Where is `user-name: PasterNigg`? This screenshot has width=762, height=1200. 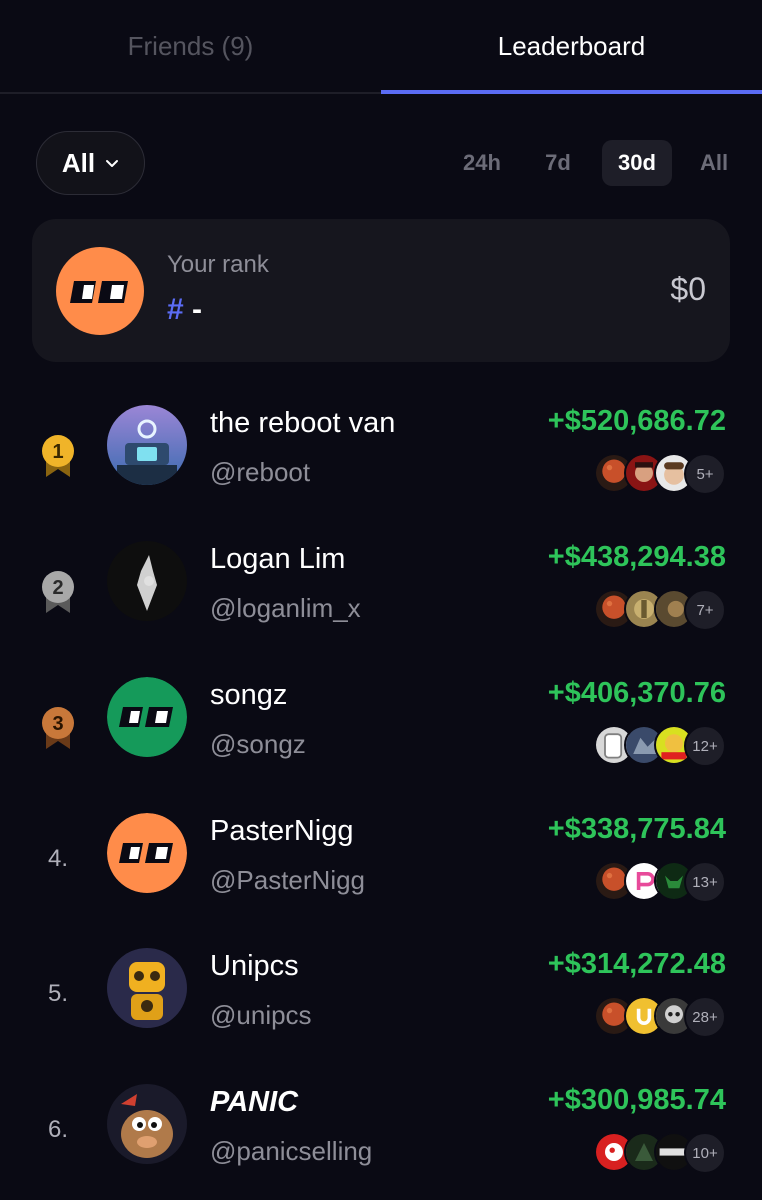
user-name: PasterNigg is located at coordinates (281, 831).